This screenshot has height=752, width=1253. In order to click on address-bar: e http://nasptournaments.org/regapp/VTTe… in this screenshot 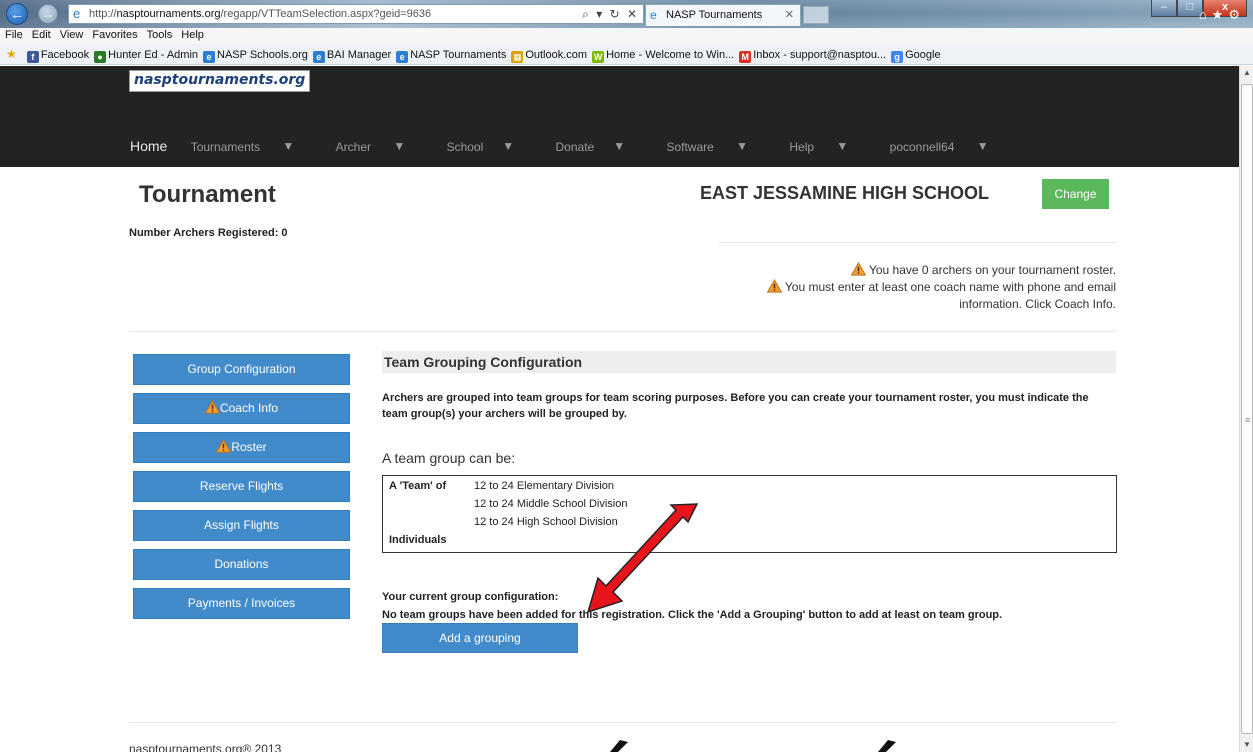, I will do `click(356, 14)`.